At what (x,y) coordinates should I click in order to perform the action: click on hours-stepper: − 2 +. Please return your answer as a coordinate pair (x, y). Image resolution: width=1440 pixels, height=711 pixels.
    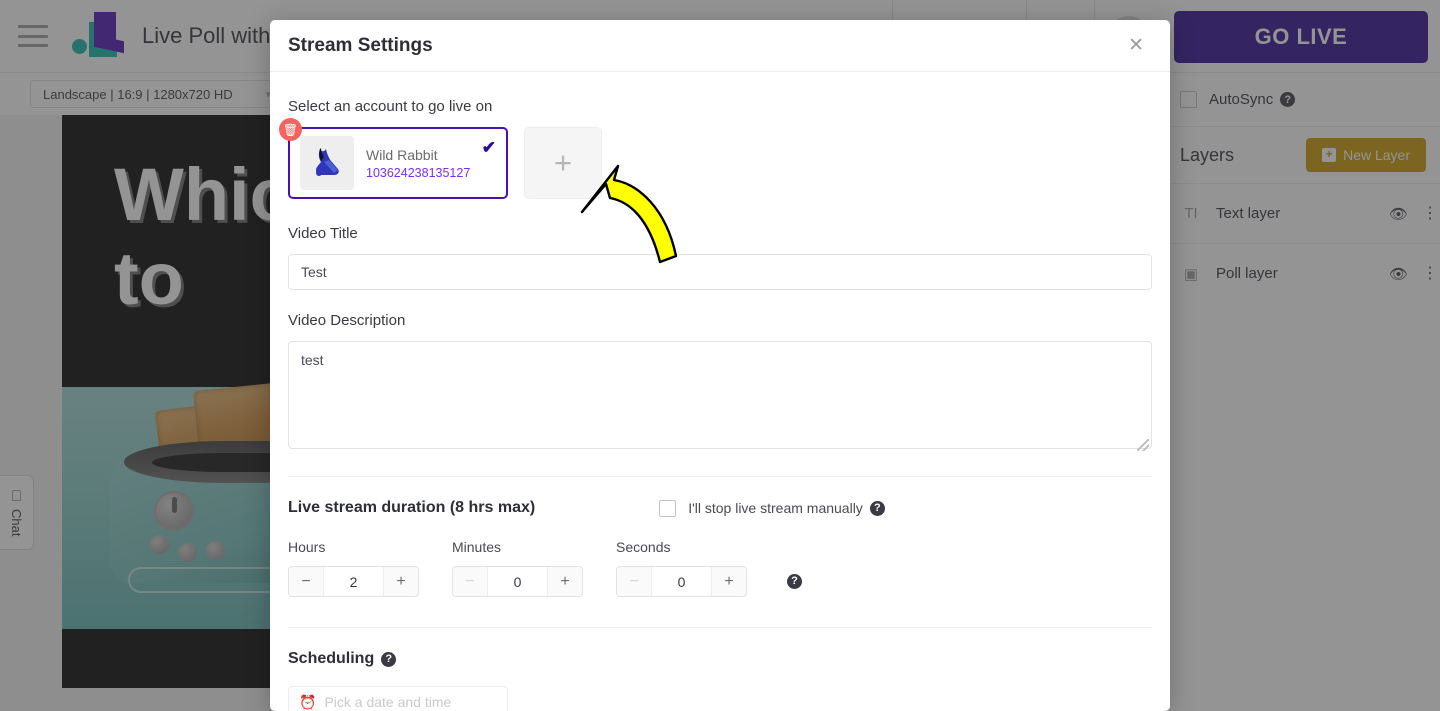
    Looking at the image, I should click on (353, 581).